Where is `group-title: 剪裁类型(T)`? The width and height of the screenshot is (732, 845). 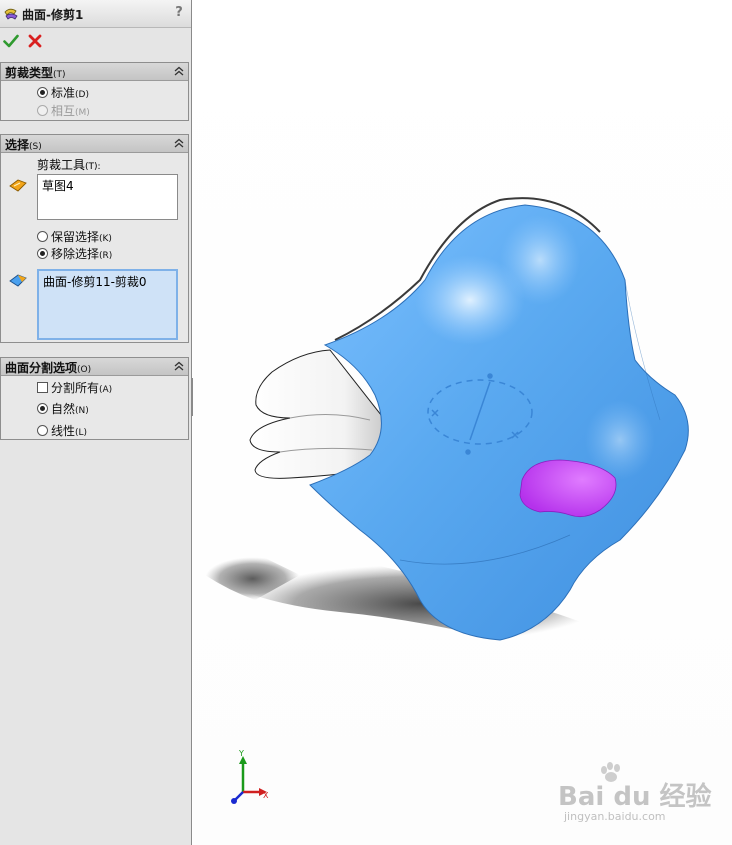
group-title: 剪裁类型(T) is located at coordinates (35, 73).